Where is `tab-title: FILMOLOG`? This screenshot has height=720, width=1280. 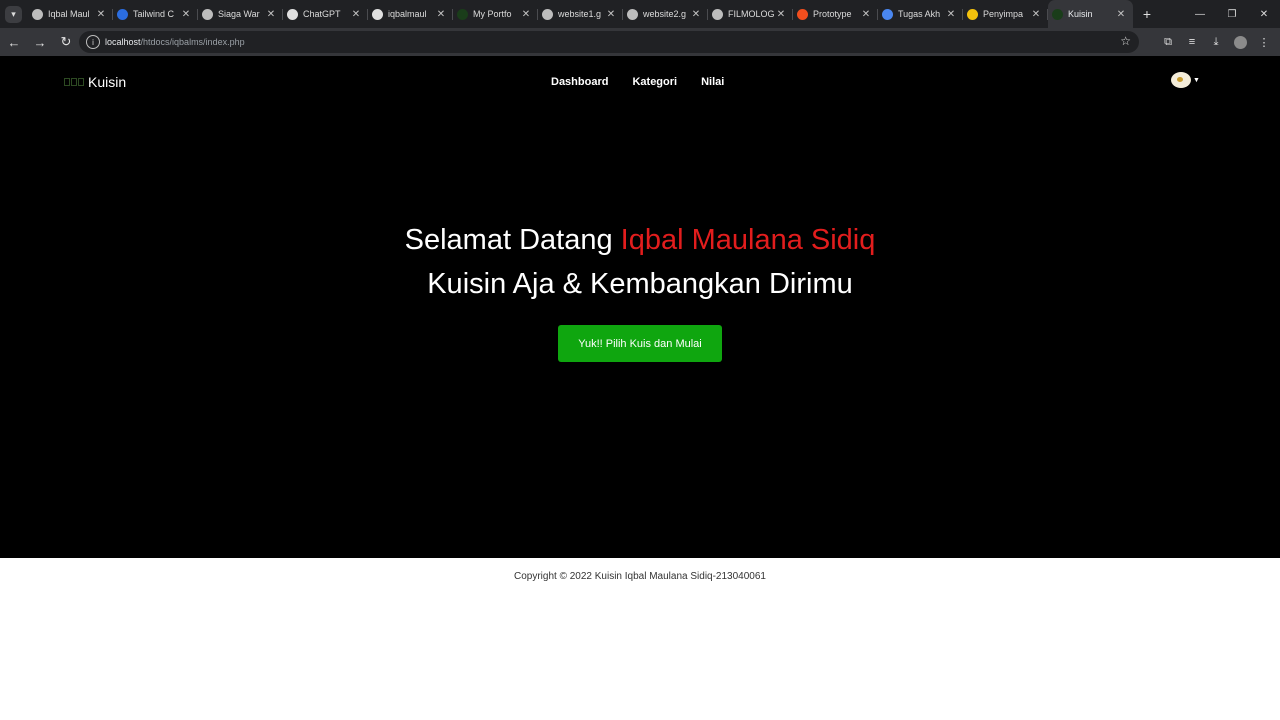 tab-title: FILMOLOG is located at coordinates (751, 14).